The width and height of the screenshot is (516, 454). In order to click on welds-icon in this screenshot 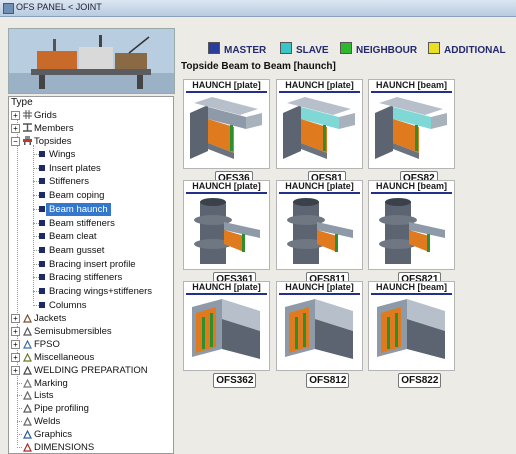, I will do `click(27, 421)`.